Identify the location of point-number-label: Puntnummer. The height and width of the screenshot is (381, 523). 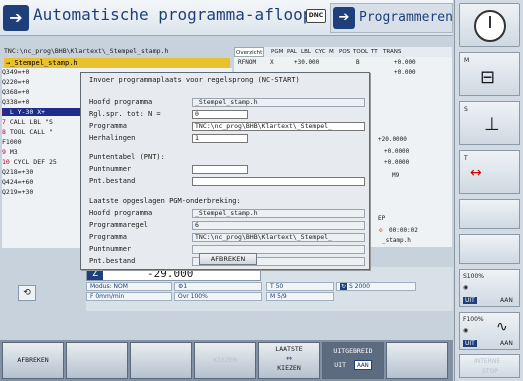
(110, 169).